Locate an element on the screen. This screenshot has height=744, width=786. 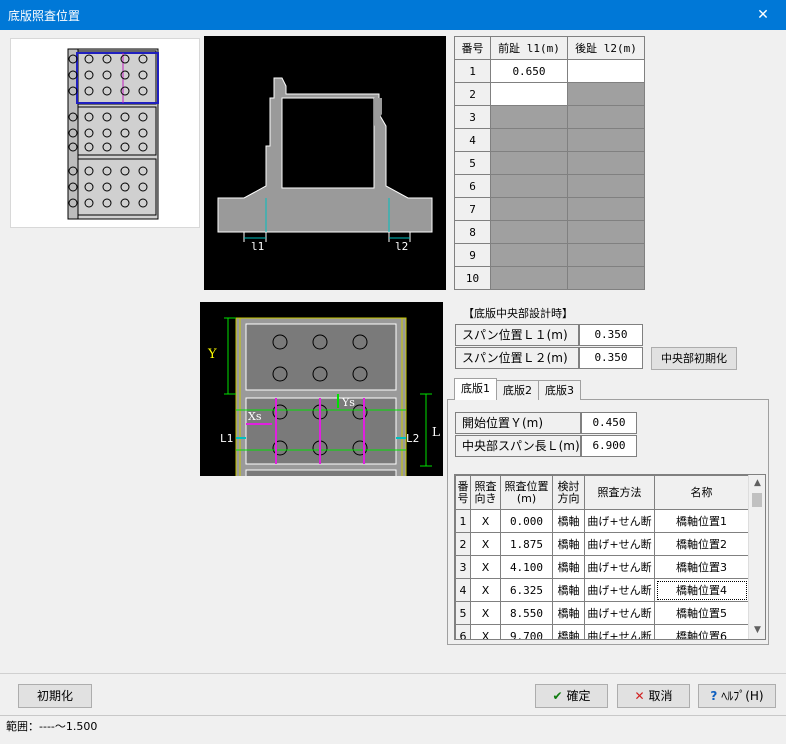
start-y-label: 開始位置Ｙ(m) is located at coordinates (518, 423).